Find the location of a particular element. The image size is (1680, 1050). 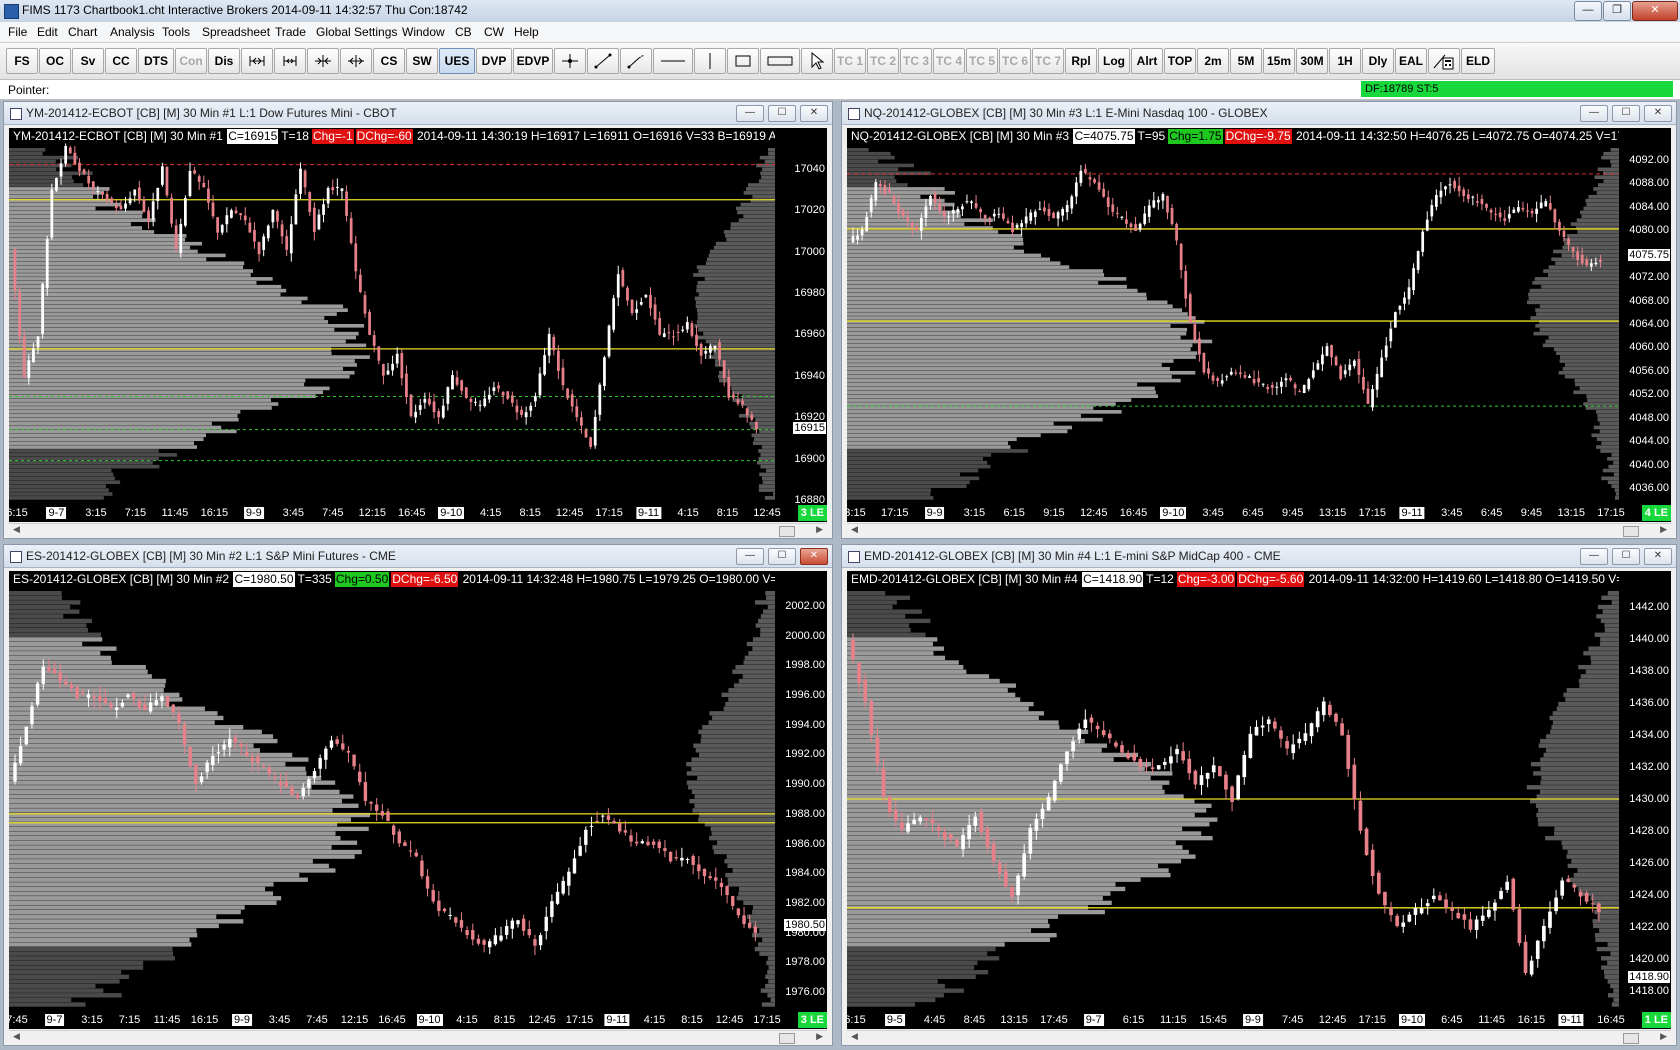

toolbar-eld-button: ELD is located at coordinates (1478, 61).